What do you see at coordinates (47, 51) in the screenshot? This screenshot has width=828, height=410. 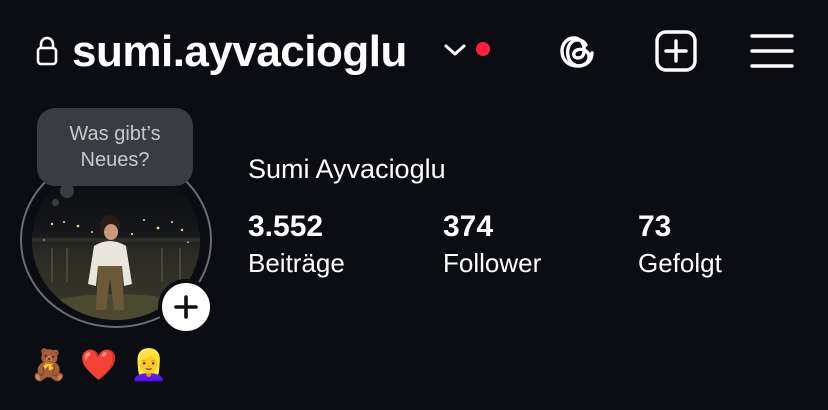 I see `lock-icon` at bounding box center [47, 51].